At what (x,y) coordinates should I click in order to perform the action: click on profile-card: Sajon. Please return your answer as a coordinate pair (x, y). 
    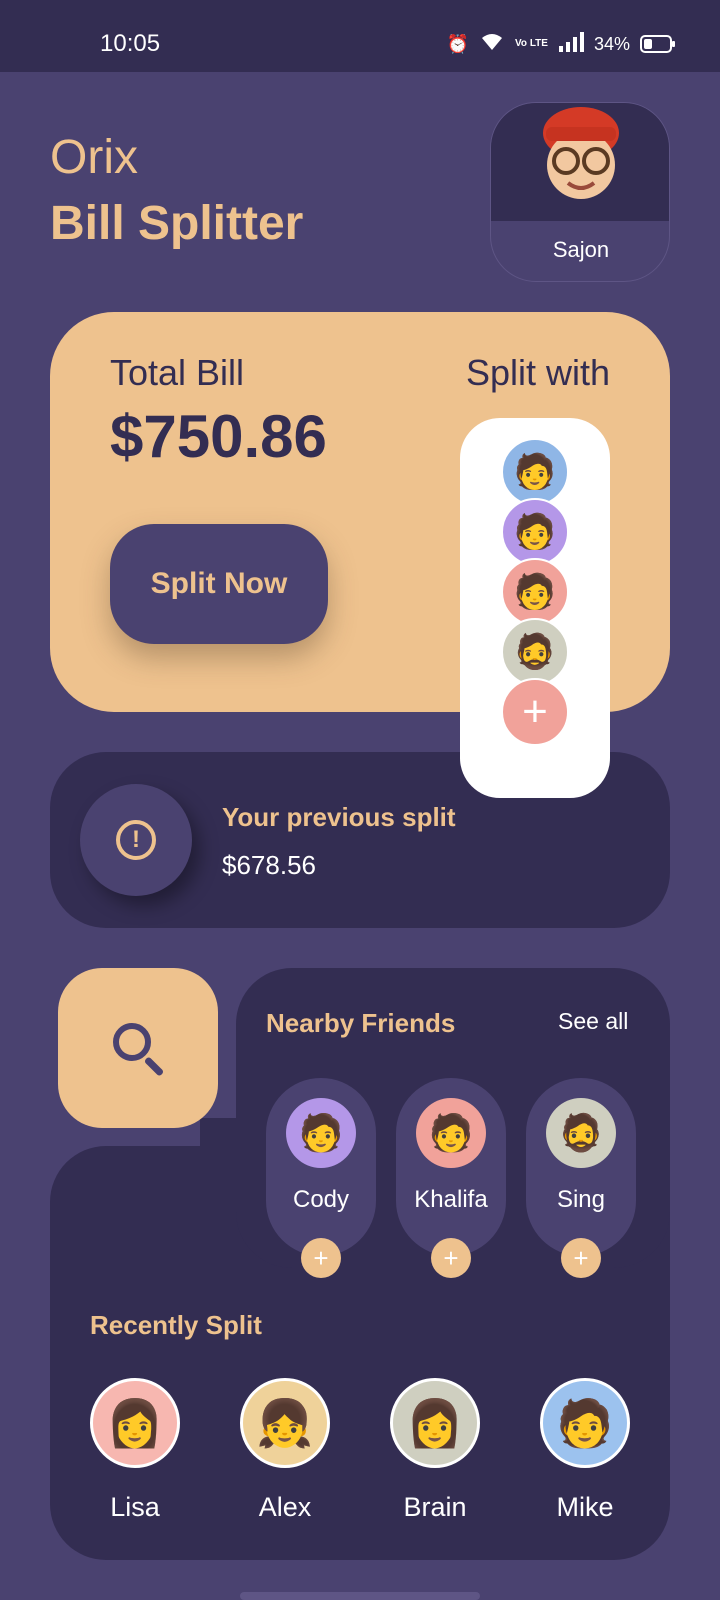
    Looking at the image, I should click on (580, 192).